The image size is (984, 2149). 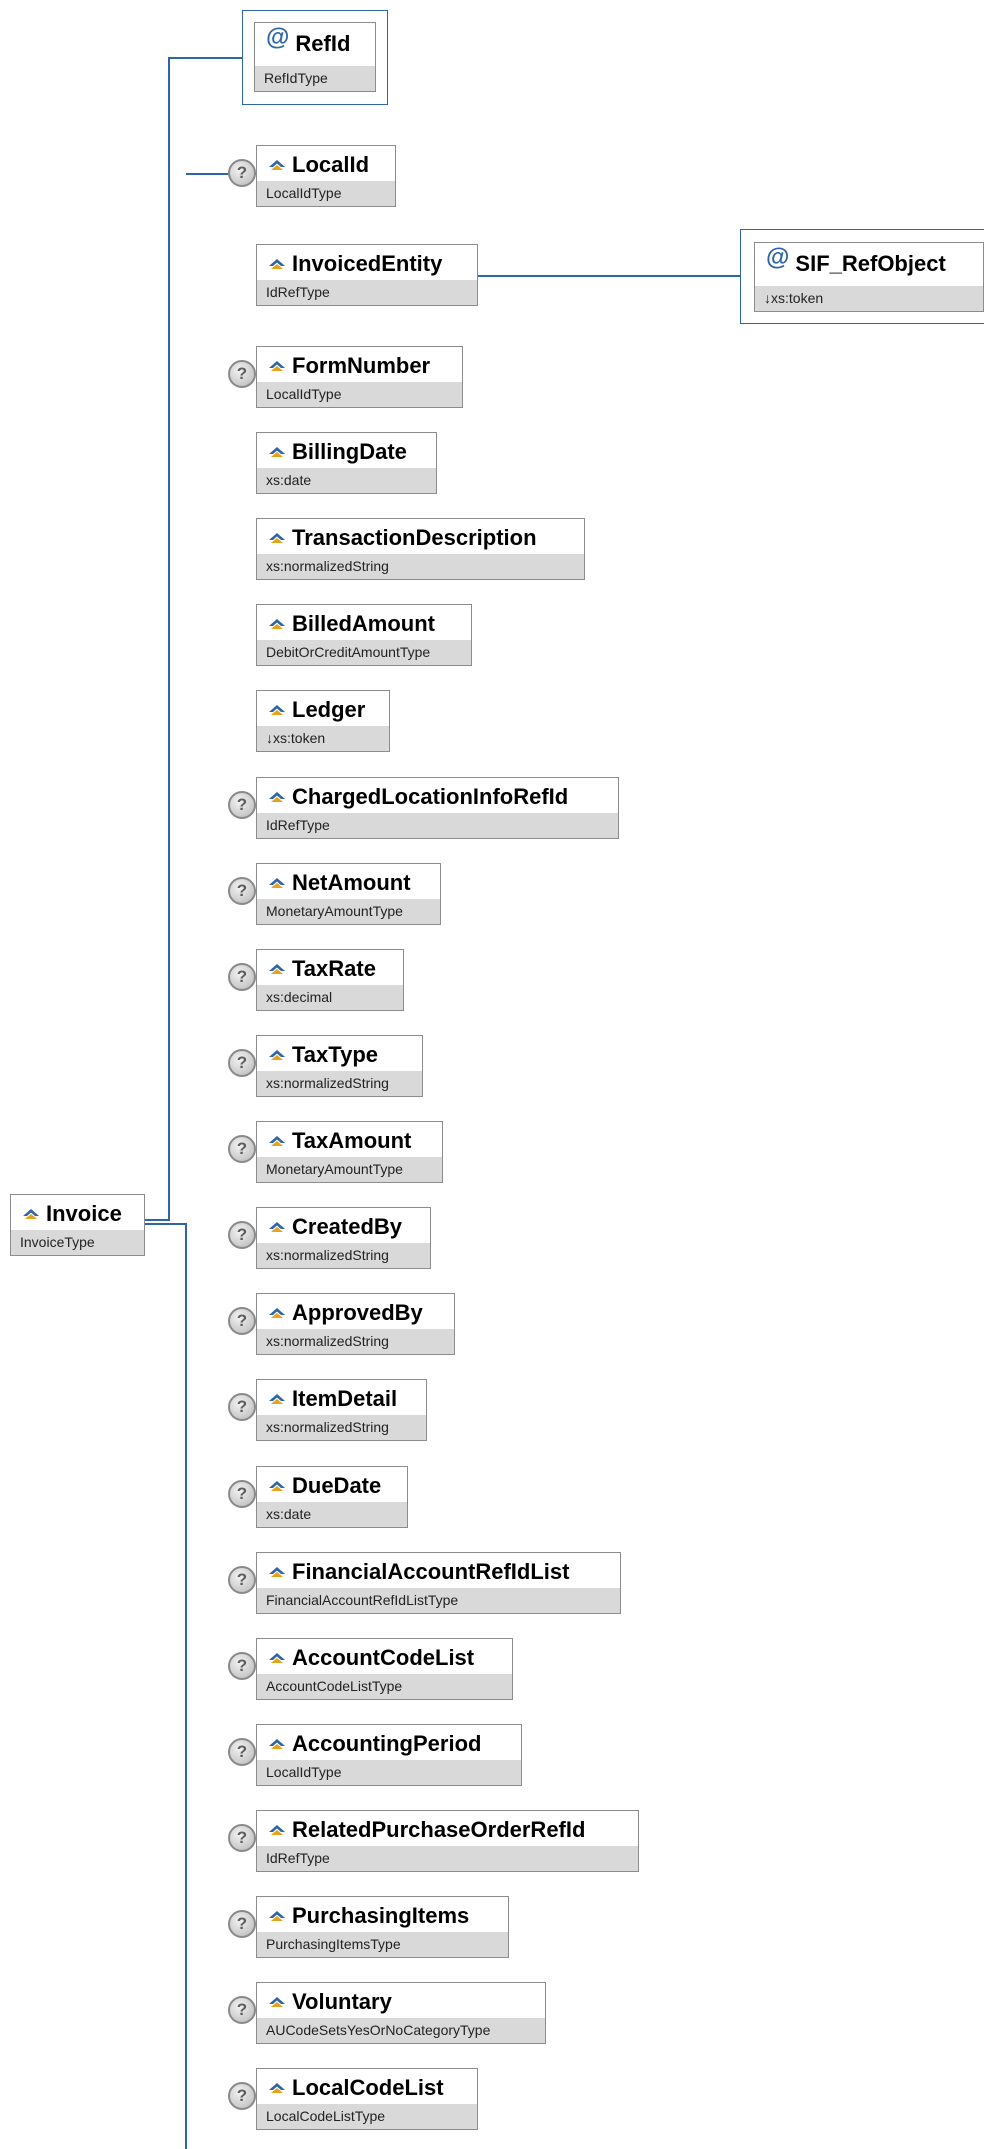 What do you see at coordinates (387, 1743) in the screenshot?
I see `element-name: AccountingPeriod` at bounding box center [387, 1743].